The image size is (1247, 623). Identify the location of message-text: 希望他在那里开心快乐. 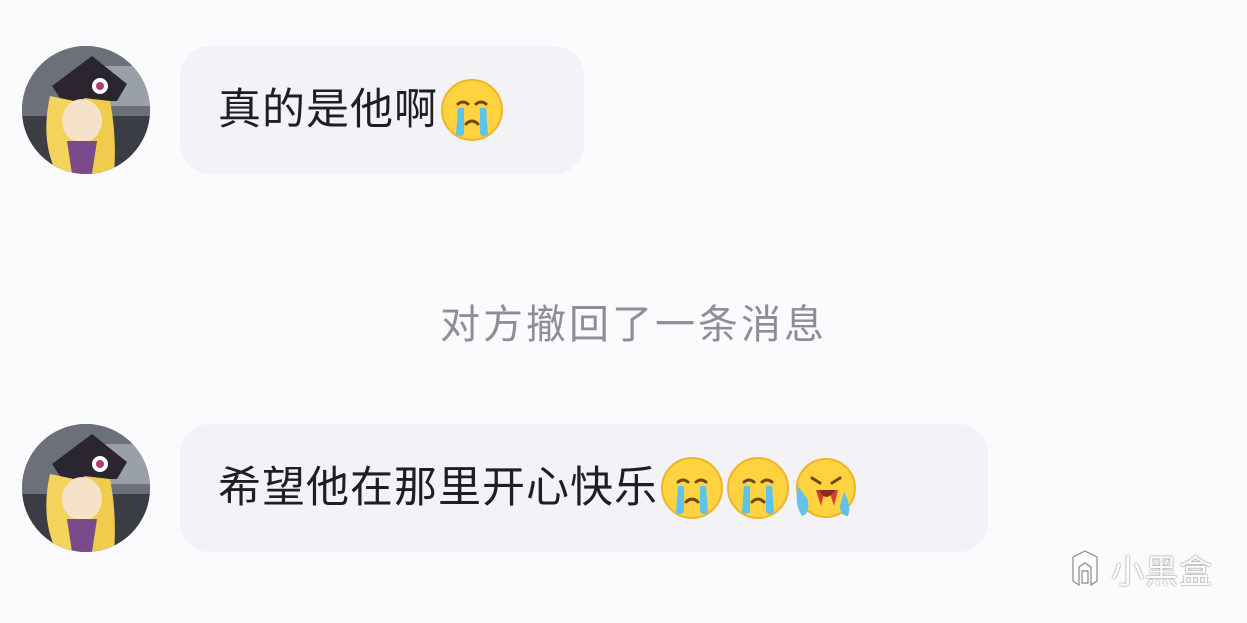
(438, 487).